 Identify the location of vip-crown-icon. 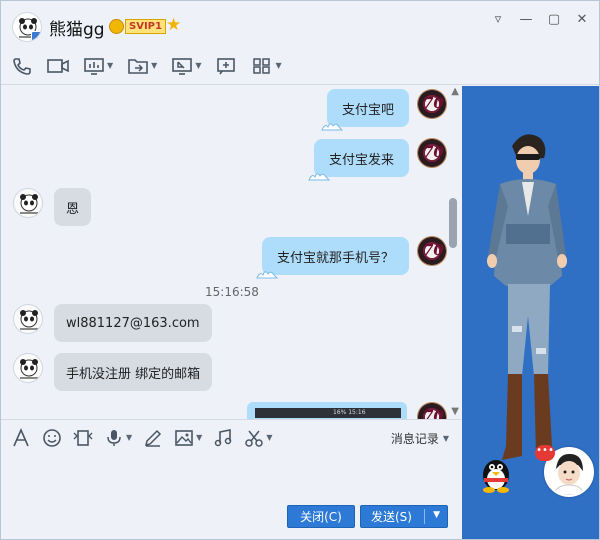
(116, 26).